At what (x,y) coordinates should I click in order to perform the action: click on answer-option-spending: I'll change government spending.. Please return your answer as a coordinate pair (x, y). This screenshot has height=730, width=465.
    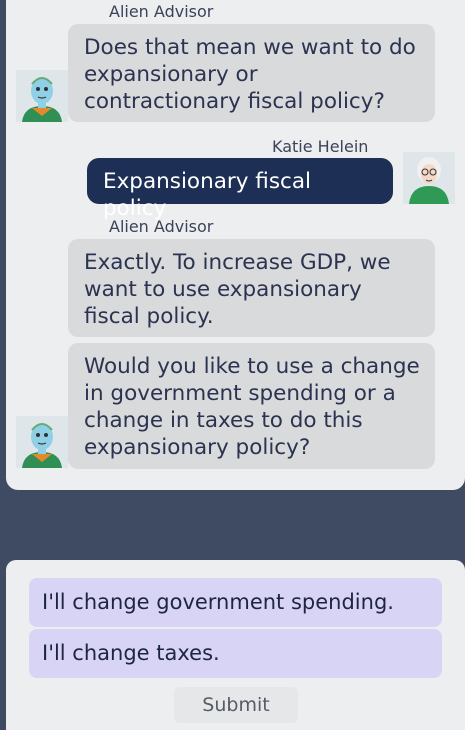
    Looking at the image, I should click on (235, 602).